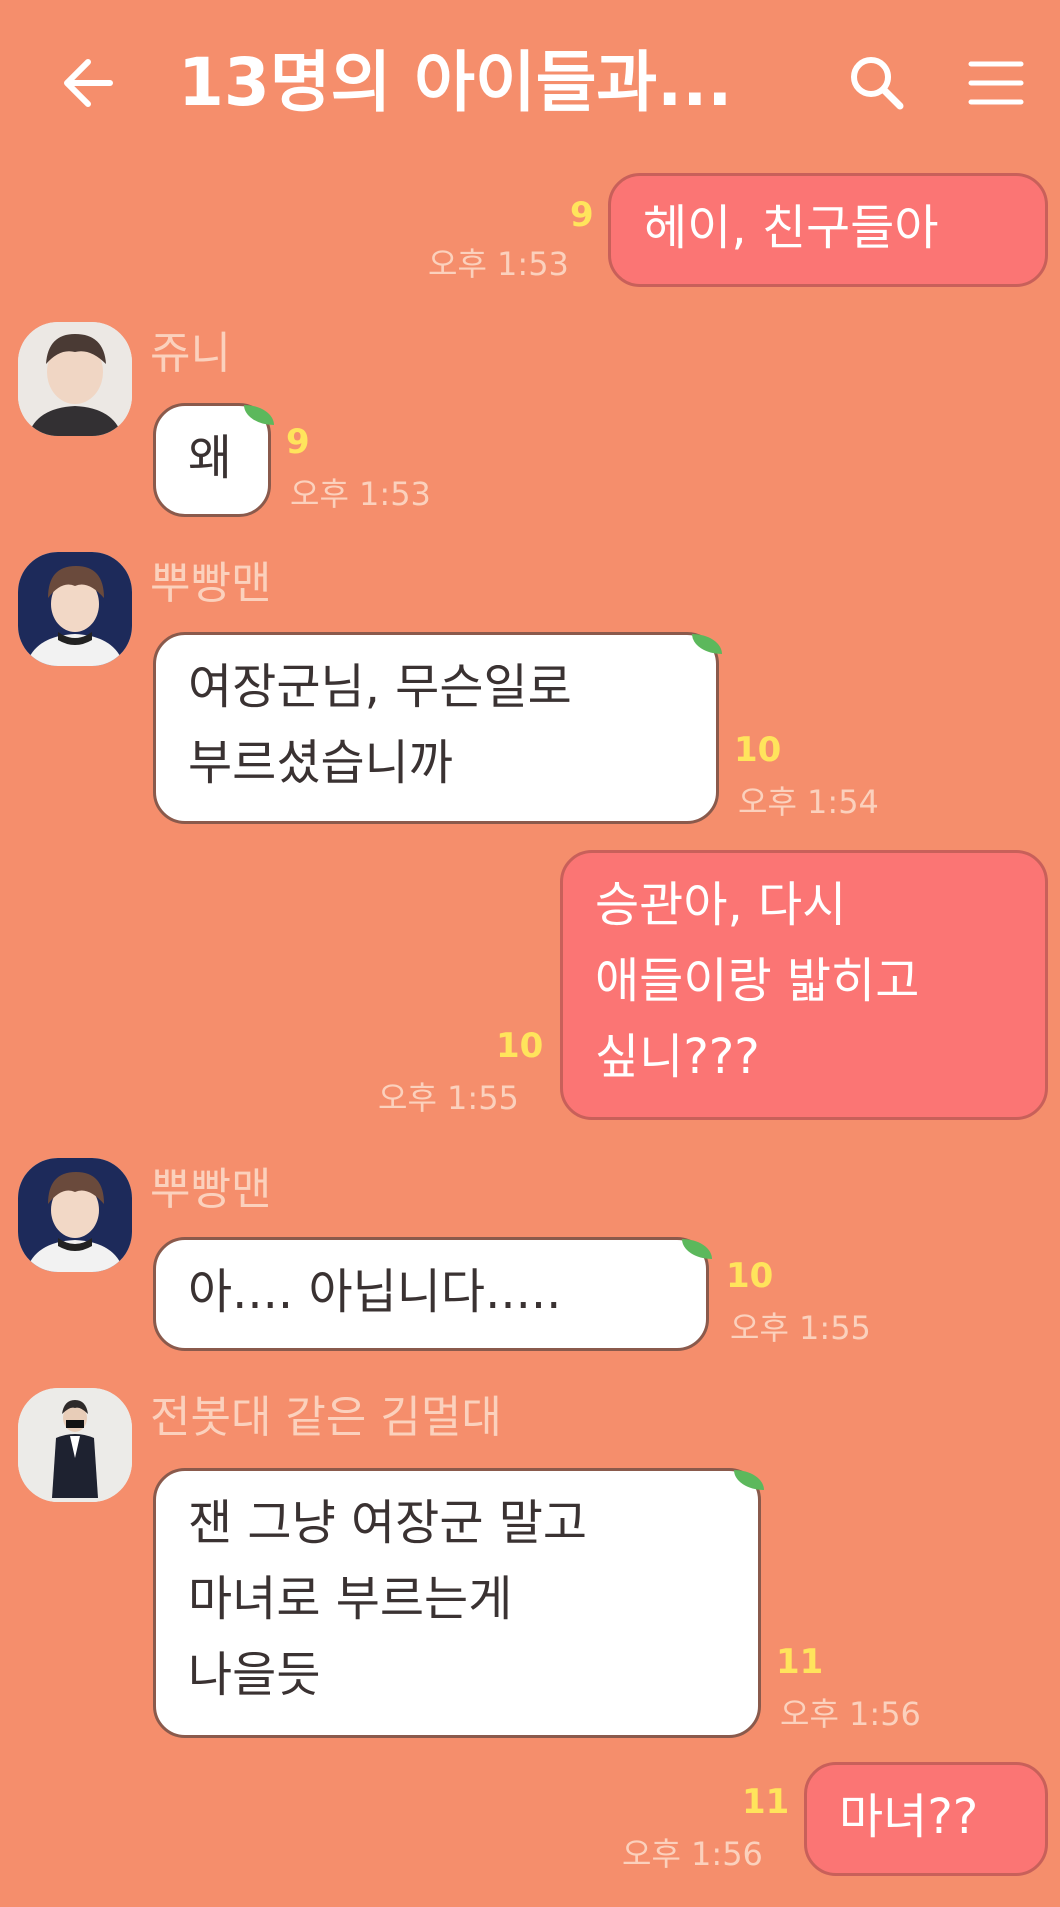 The width and height of the screenshot is (1060, 1907). I want to click on message-bubble: 왜, so click(212, 460).